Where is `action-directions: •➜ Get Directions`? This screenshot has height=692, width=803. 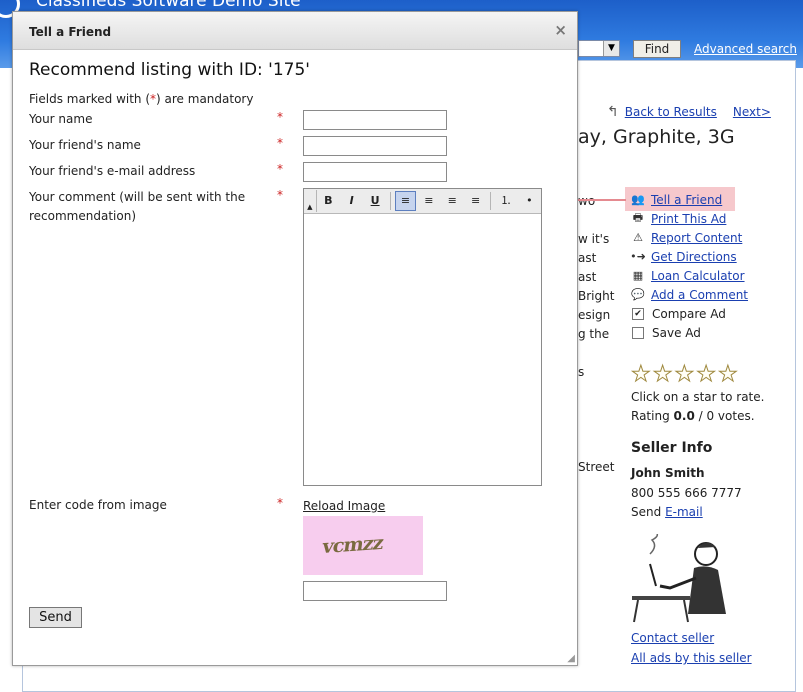
action-directions: •➜ Get Directions is located at coordinates (689, 256).